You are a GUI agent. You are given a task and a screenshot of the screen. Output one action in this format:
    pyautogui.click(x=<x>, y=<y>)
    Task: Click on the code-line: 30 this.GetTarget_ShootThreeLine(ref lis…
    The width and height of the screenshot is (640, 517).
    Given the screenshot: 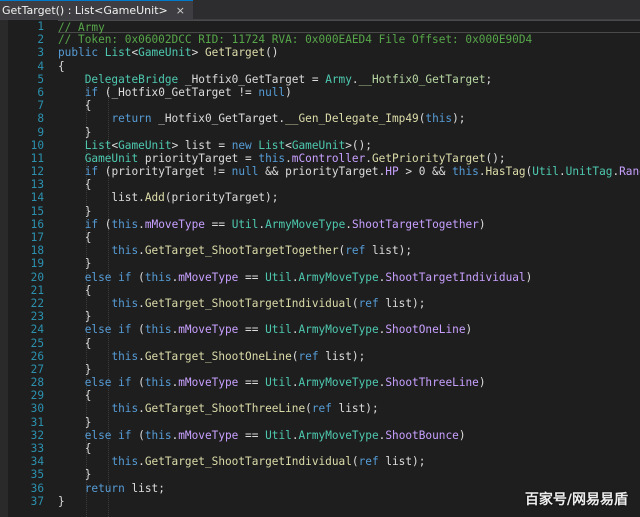 What is the action you would take?
    pyautogui.click(x=320, y=408)
    